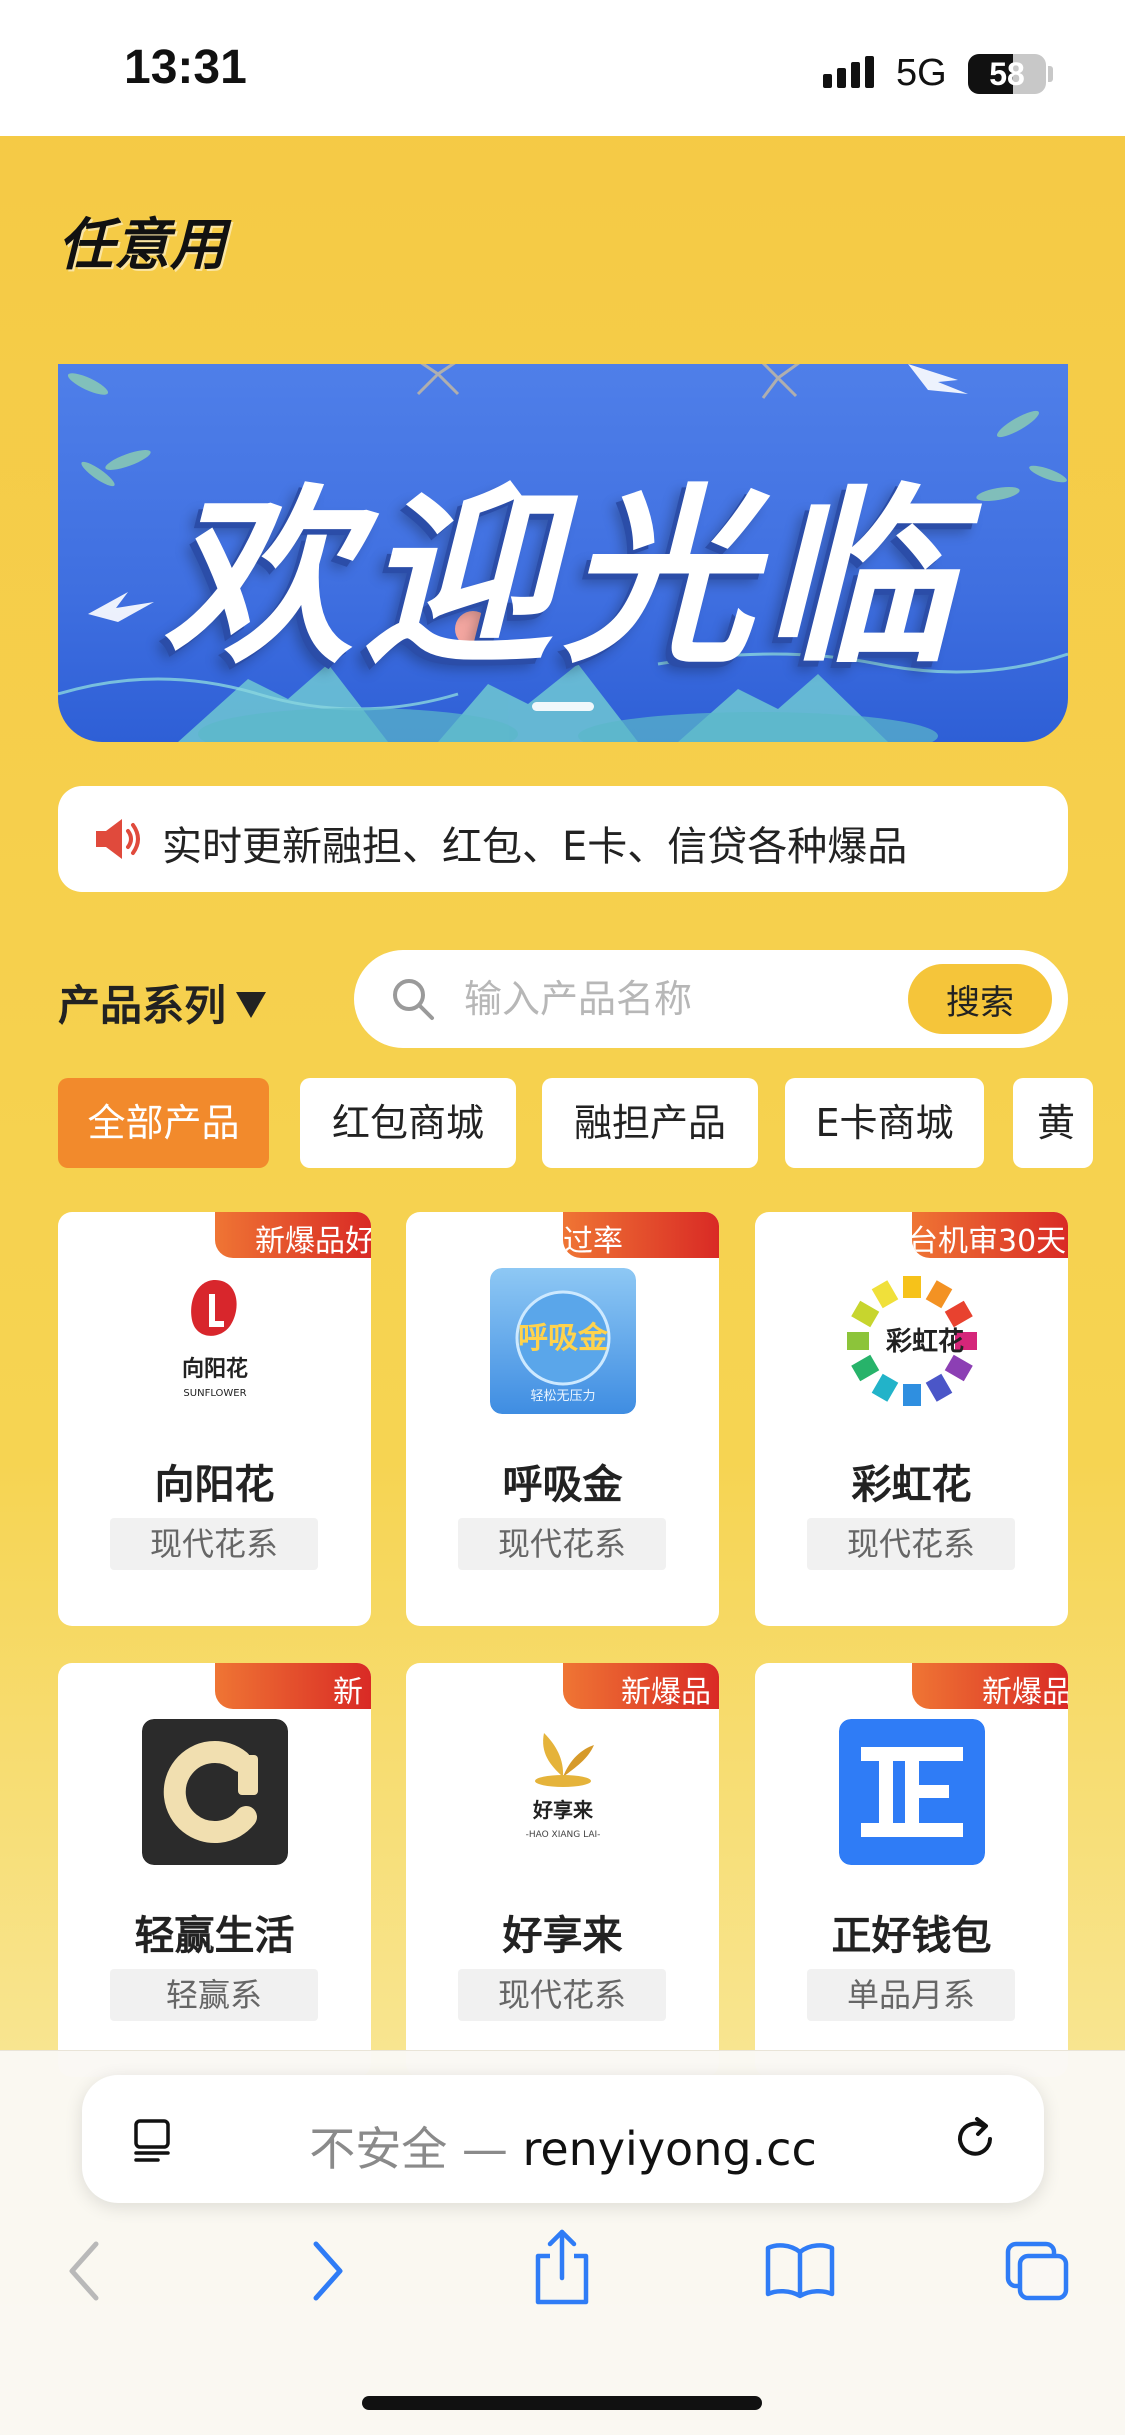 The height and width of the screenshot is (2435, 1125). Describe the element at coordinates (641, 1235) in the screenshot. I see `product-badge: 过率` at that location.